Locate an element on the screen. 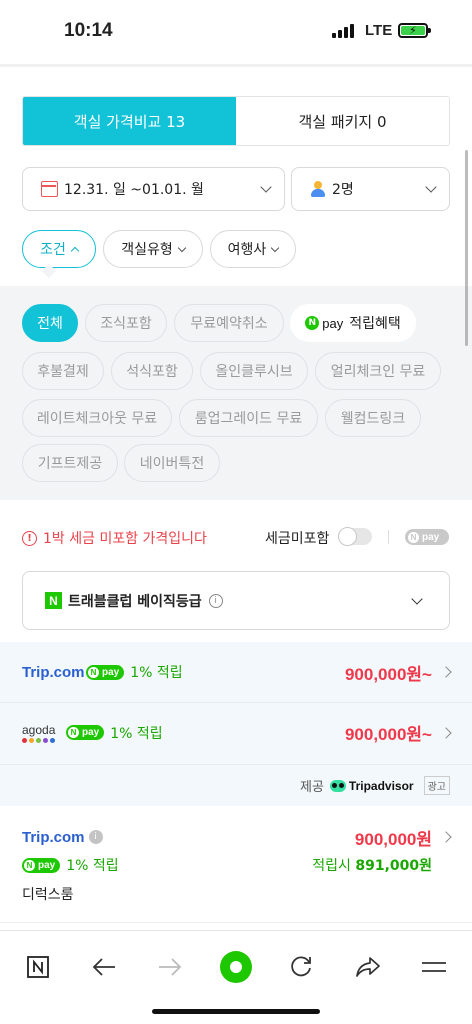 Image resolution: width=472 pixels, height=1024 pixels. arrow-right-icon is located at coordinates (170, 967).